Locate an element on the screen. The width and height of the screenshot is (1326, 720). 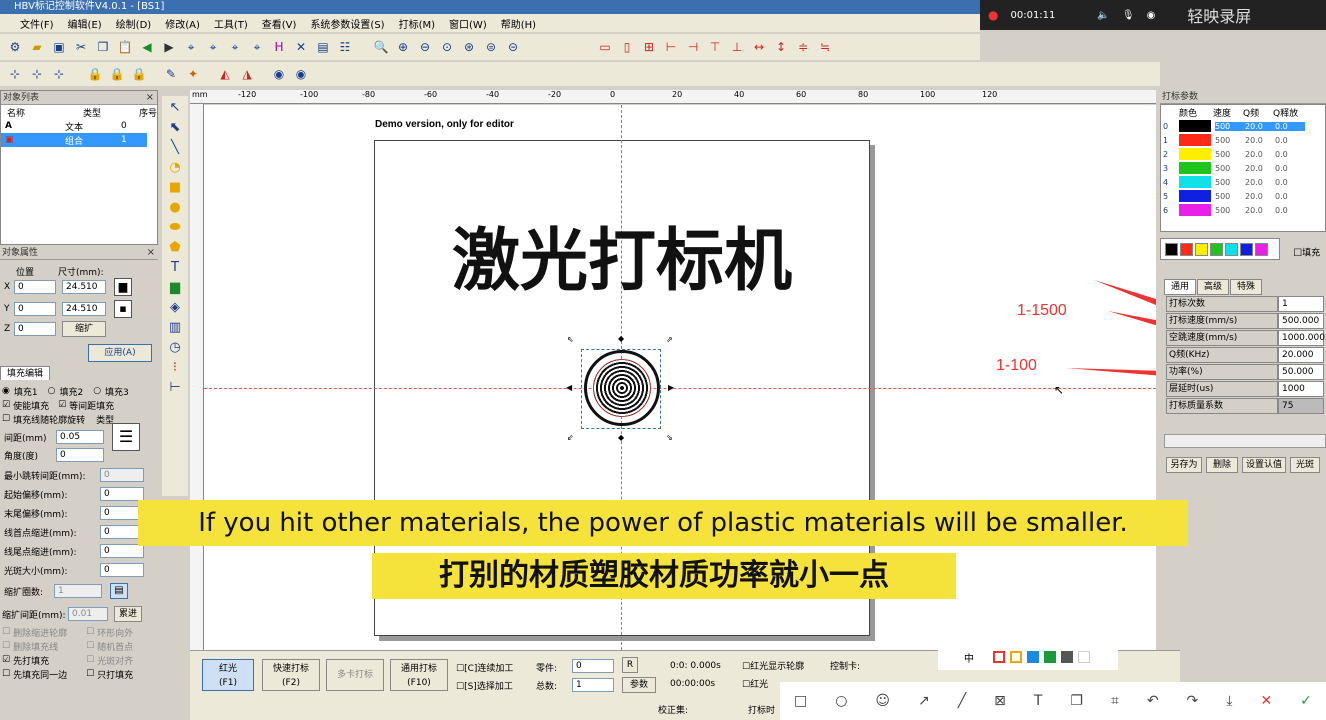
color-red is located at coordinates (999, 657).